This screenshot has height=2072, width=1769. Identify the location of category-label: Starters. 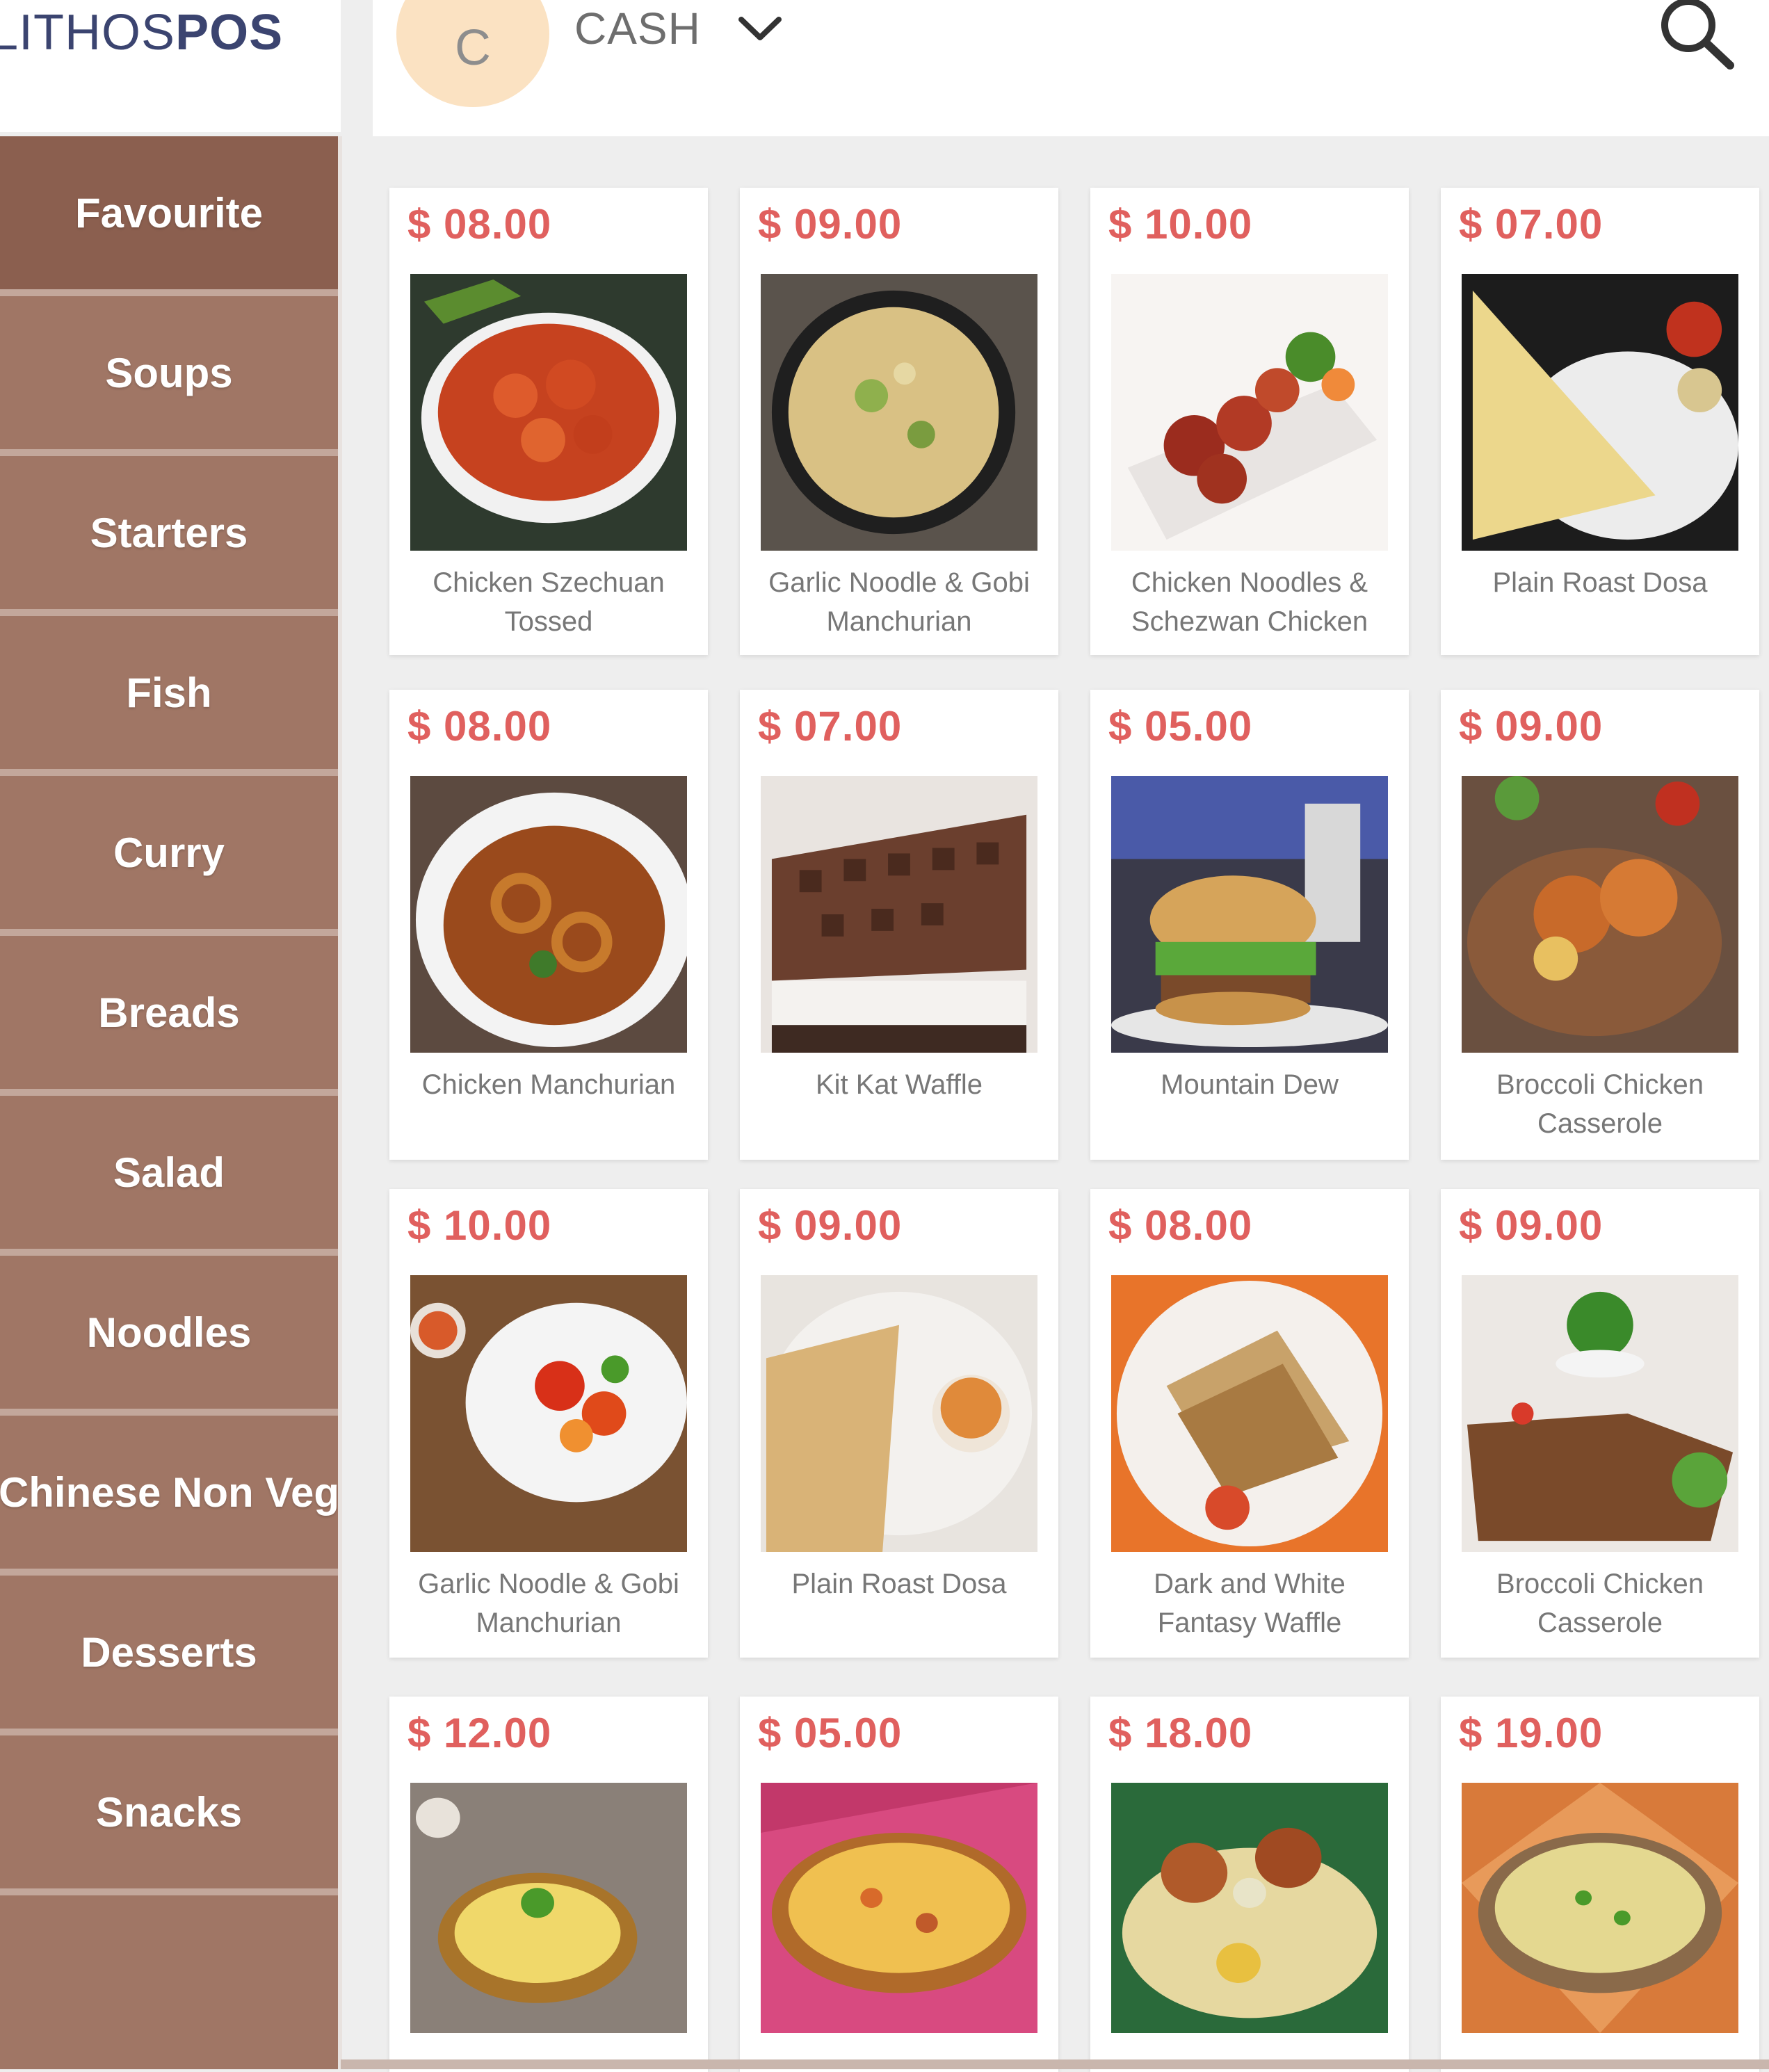
(169, 532).